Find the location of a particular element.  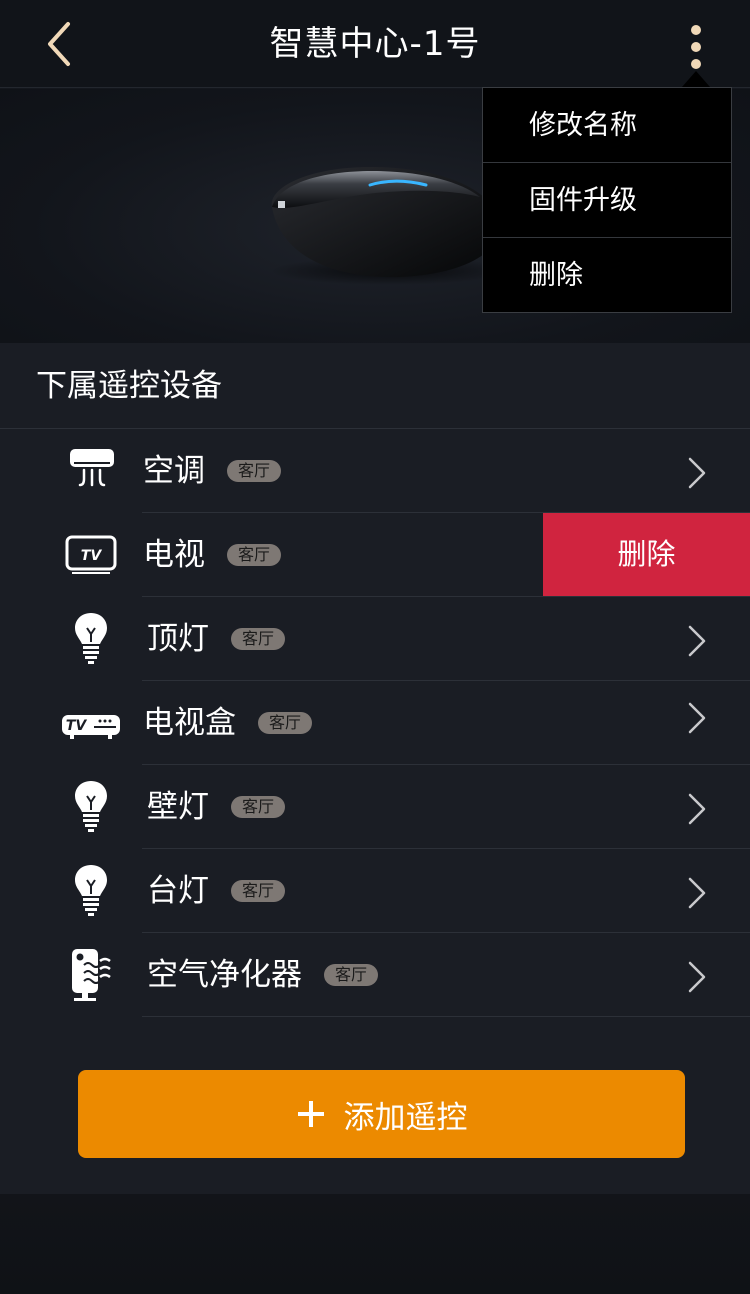

device-label: 空调 客厅 is located at coordinates (212, 471).